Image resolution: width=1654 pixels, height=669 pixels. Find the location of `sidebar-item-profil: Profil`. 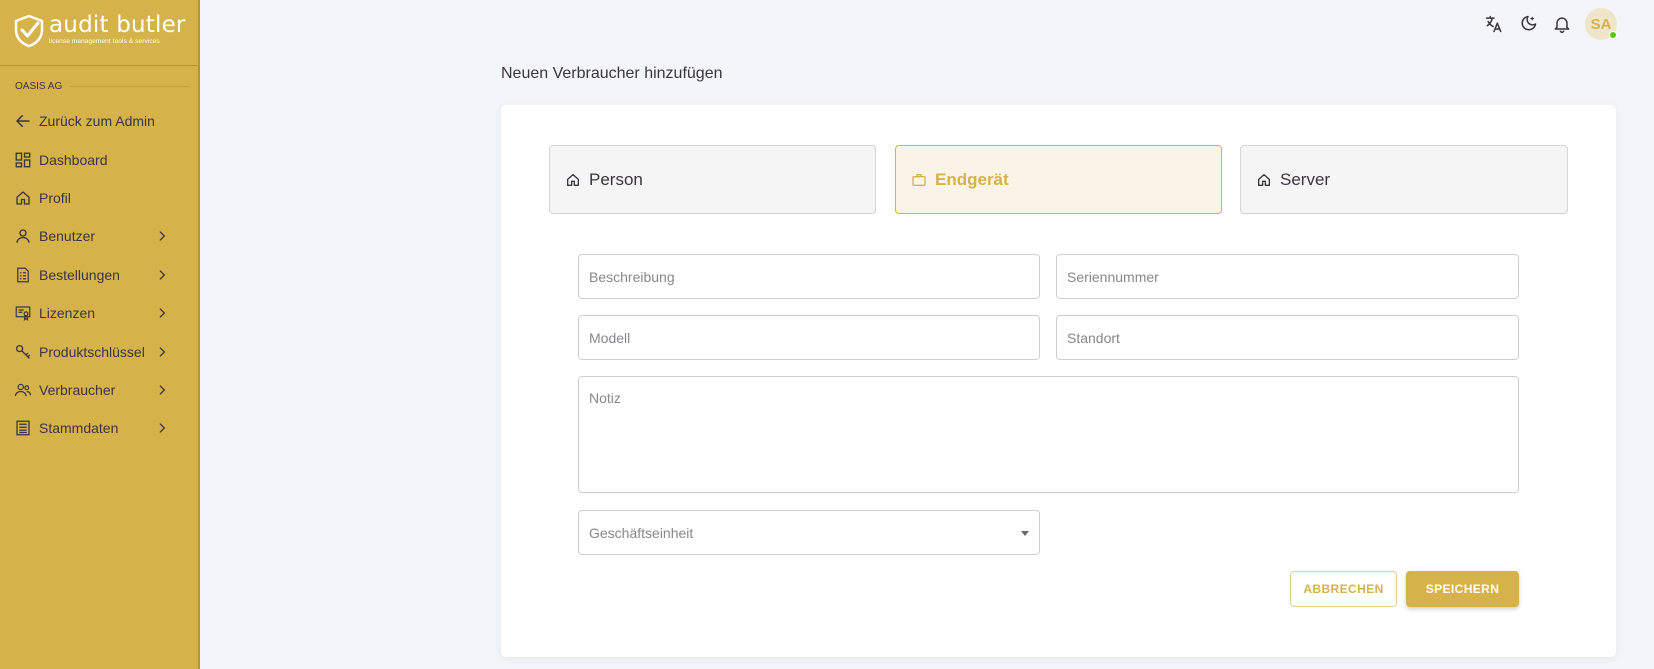

sidebar-item-profil: Profil is located at coordinates (99, 198).